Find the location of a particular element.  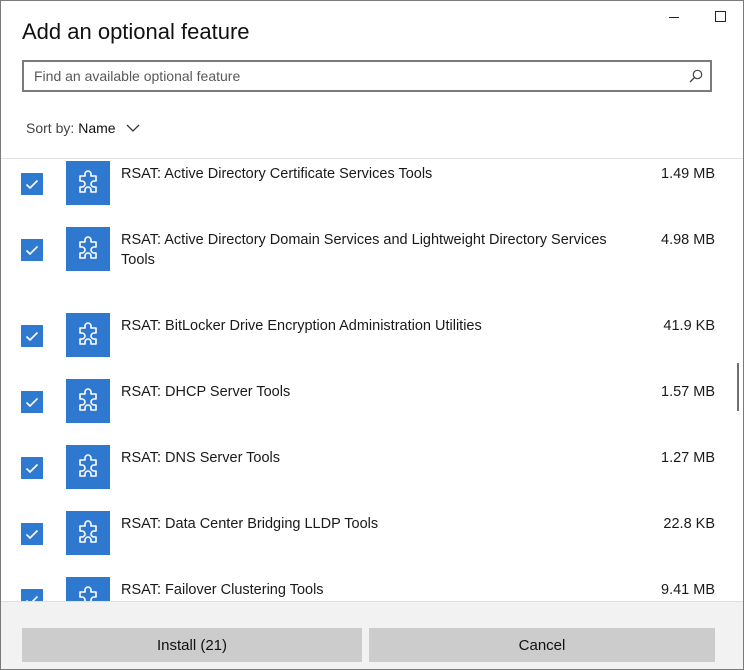

sort-dropdown: Sort by: Name is located at coordinates (83, 128).